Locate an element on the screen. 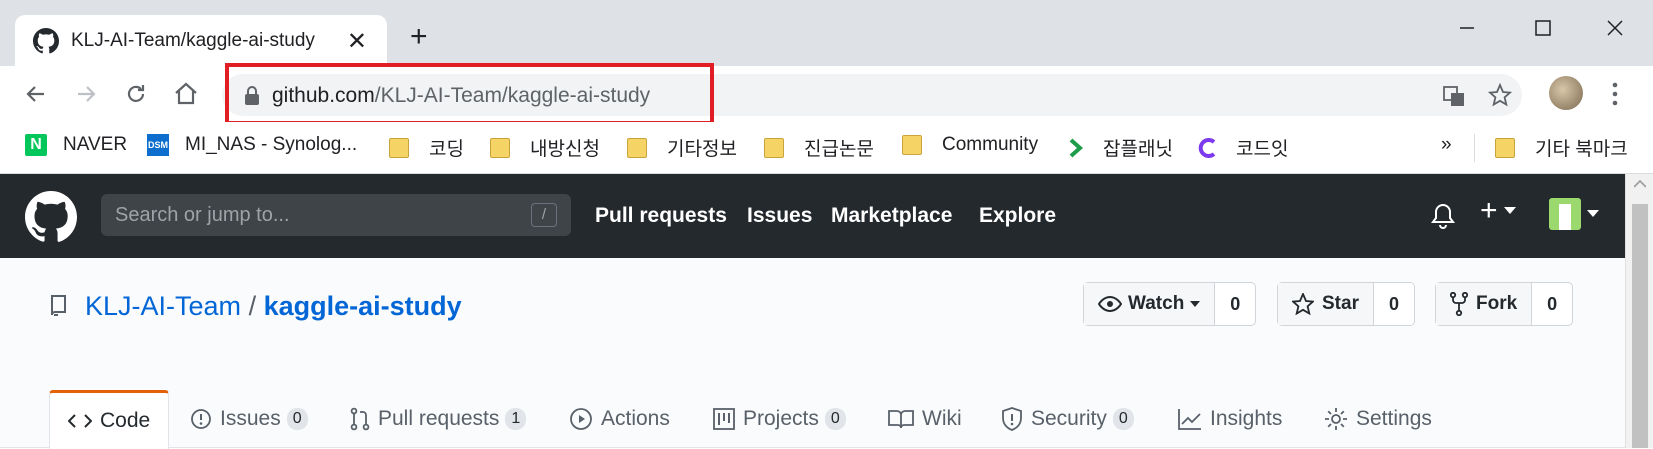  bookmark-community: Community is located at coordinates (970, 145).